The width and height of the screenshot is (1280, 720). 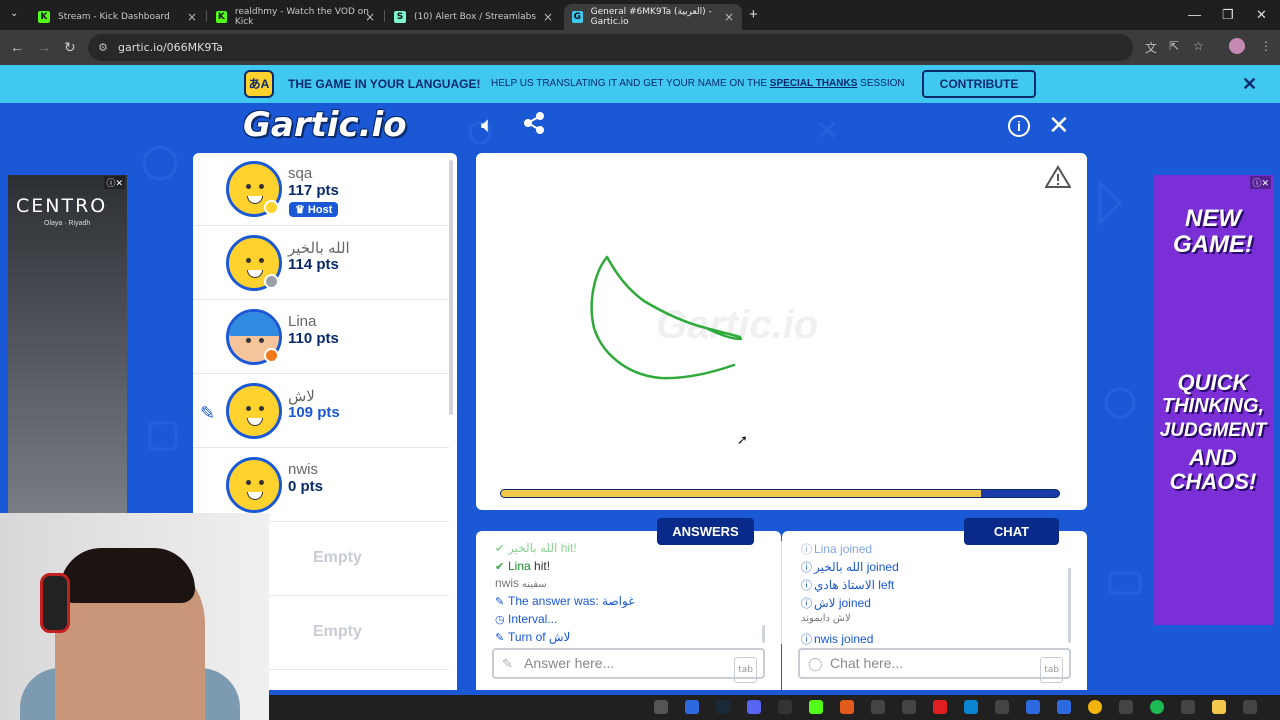 What do you see at coordinates (70, 47) in the screenshot?
I see `reload-icon: ↻` at bounding box center [70, 47].